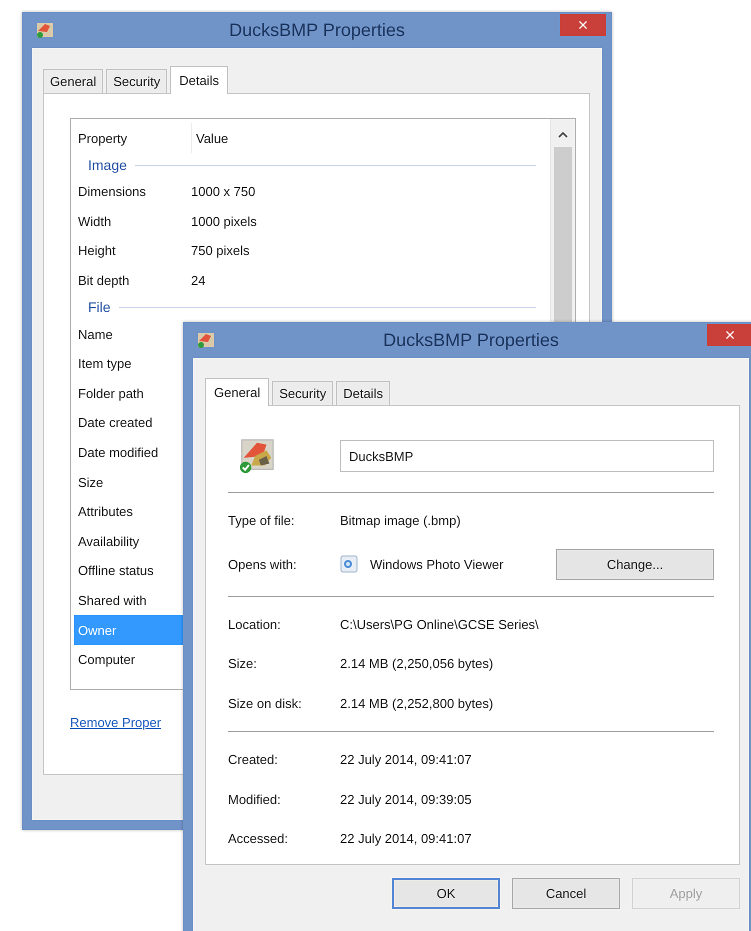 This screenshot has width=751, height=931. What do you see at coordinates (198, 280) in the screenshot?
I see `property-value: 24` at bounding box center [198, 280].